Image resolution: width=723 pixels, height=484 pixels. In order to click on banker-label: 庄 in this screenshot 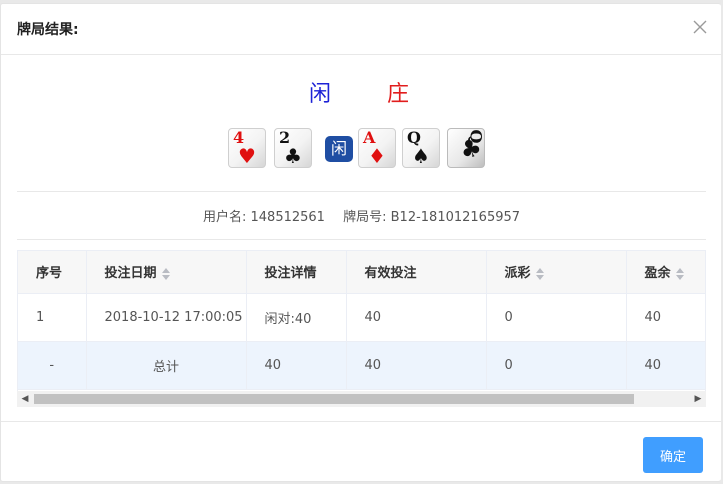, I will do `click(398, 94)`.